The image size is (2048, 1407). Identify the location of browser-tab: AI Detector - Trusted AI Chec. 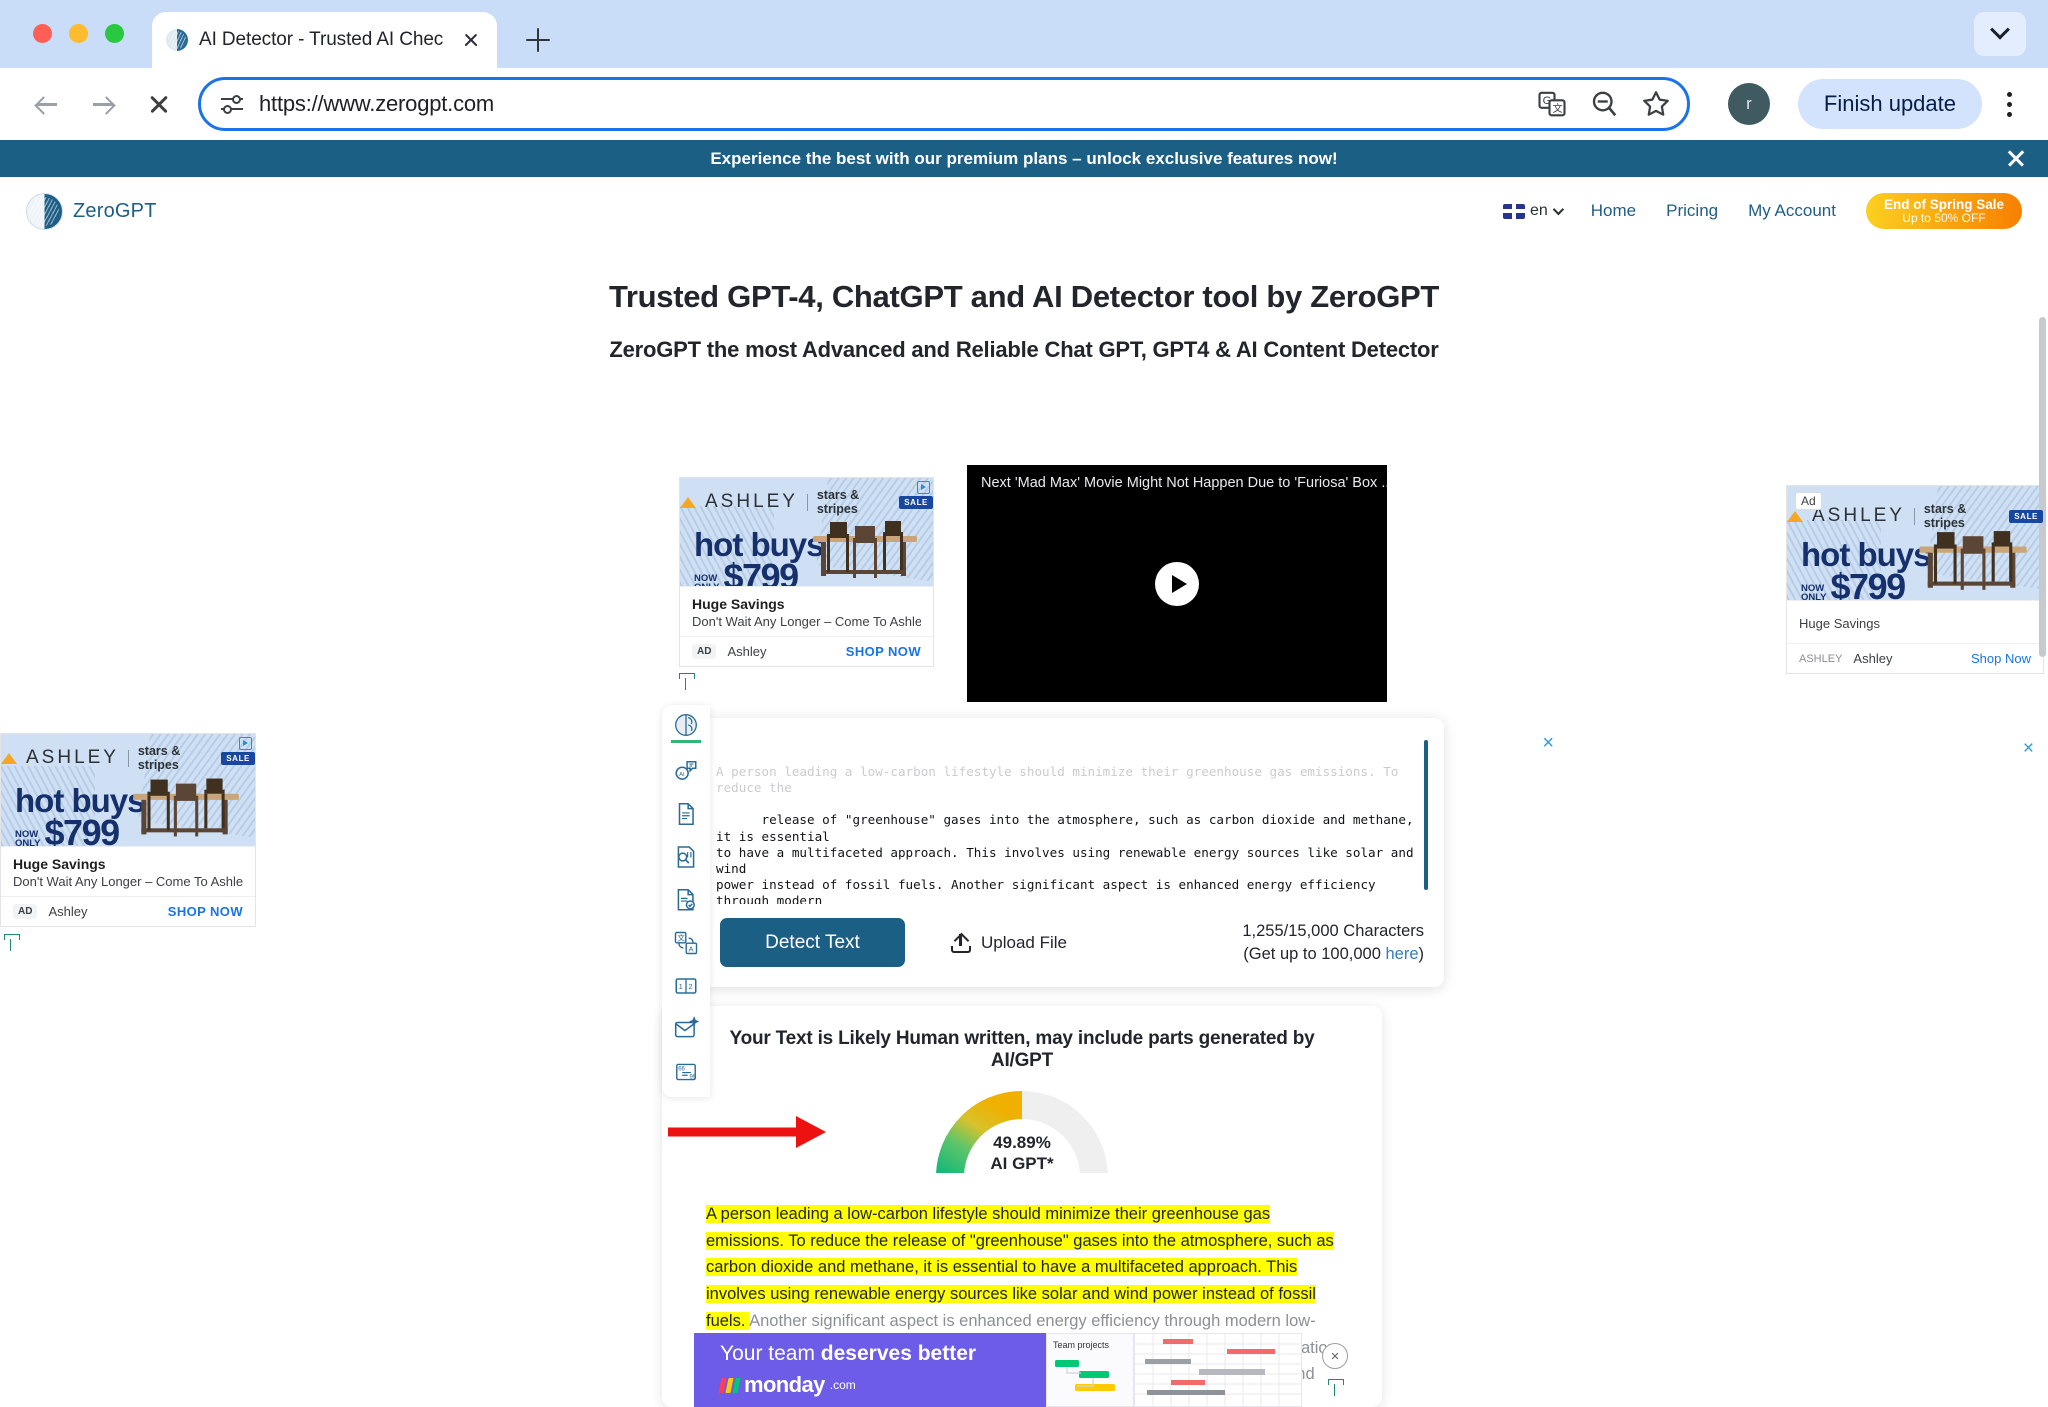
(324, 40).